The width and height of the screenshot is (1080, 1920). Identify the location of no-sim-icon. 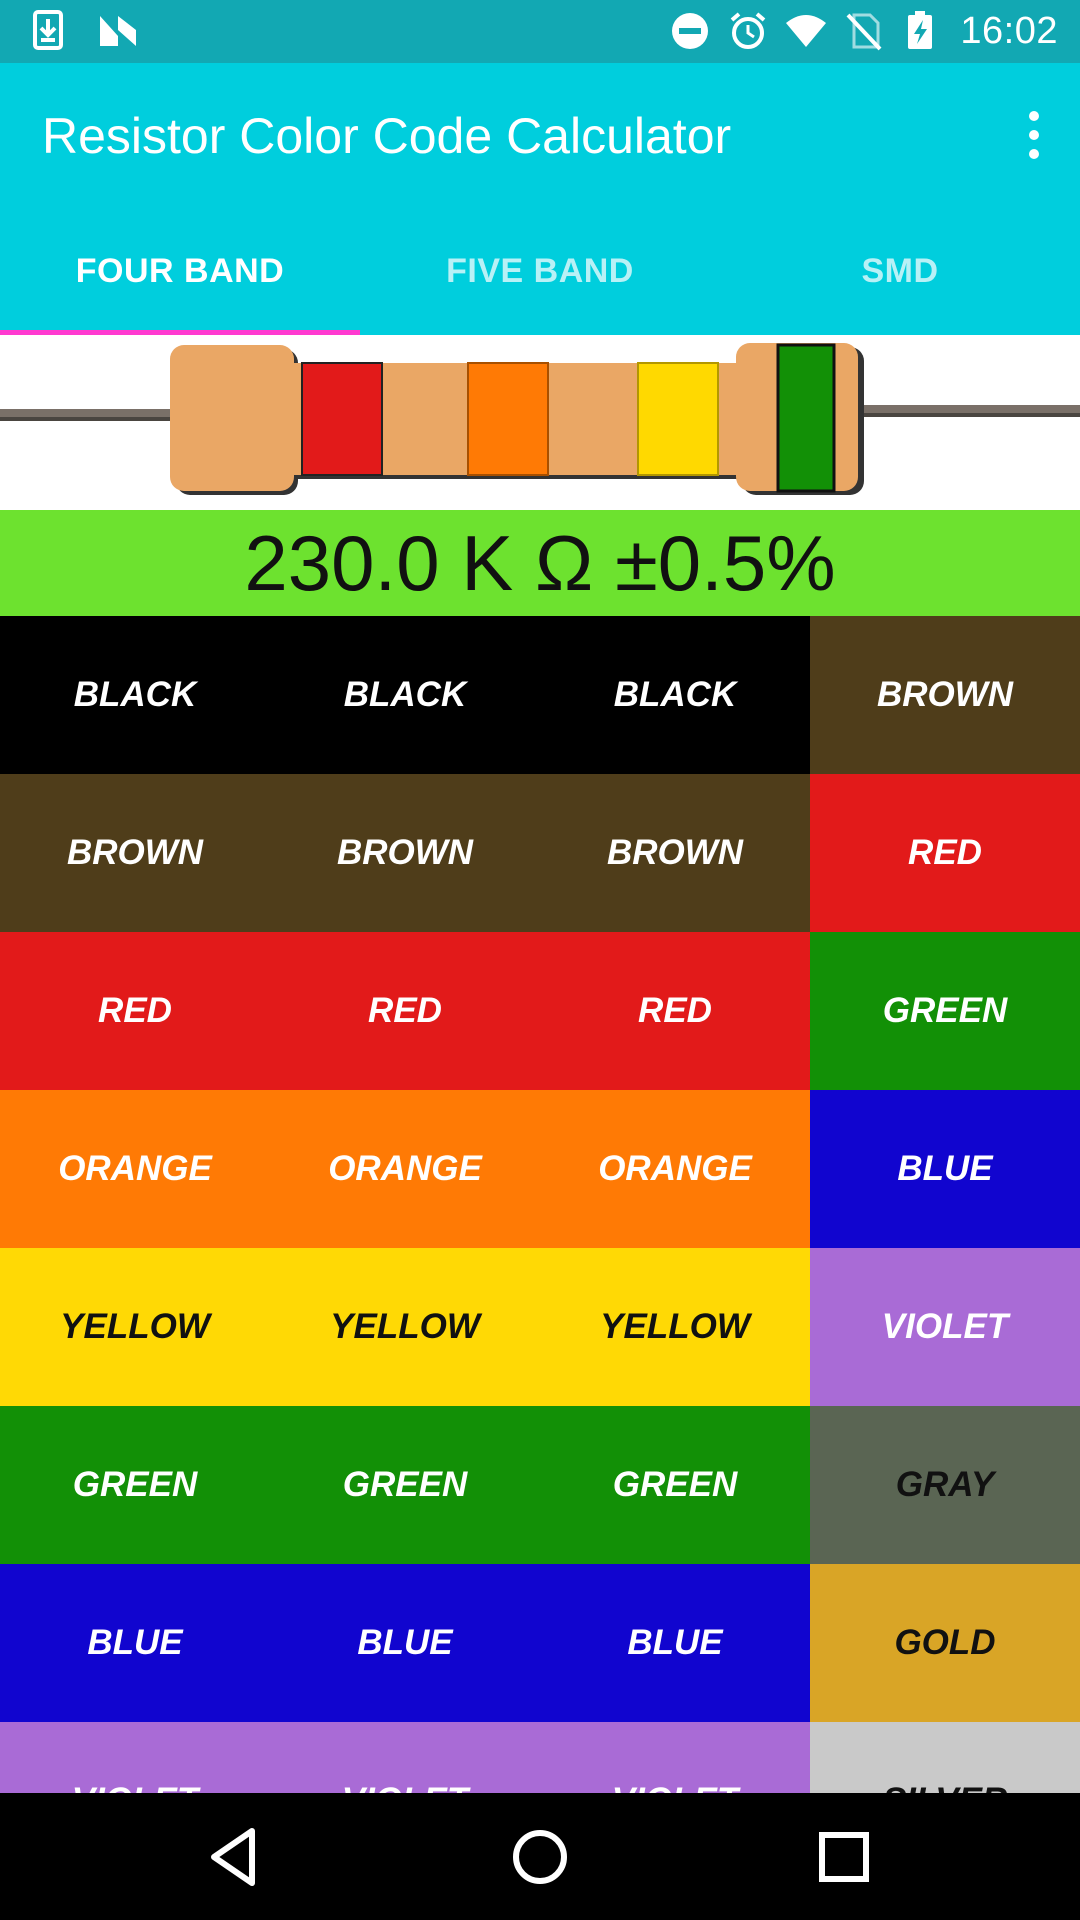
(864, 32).